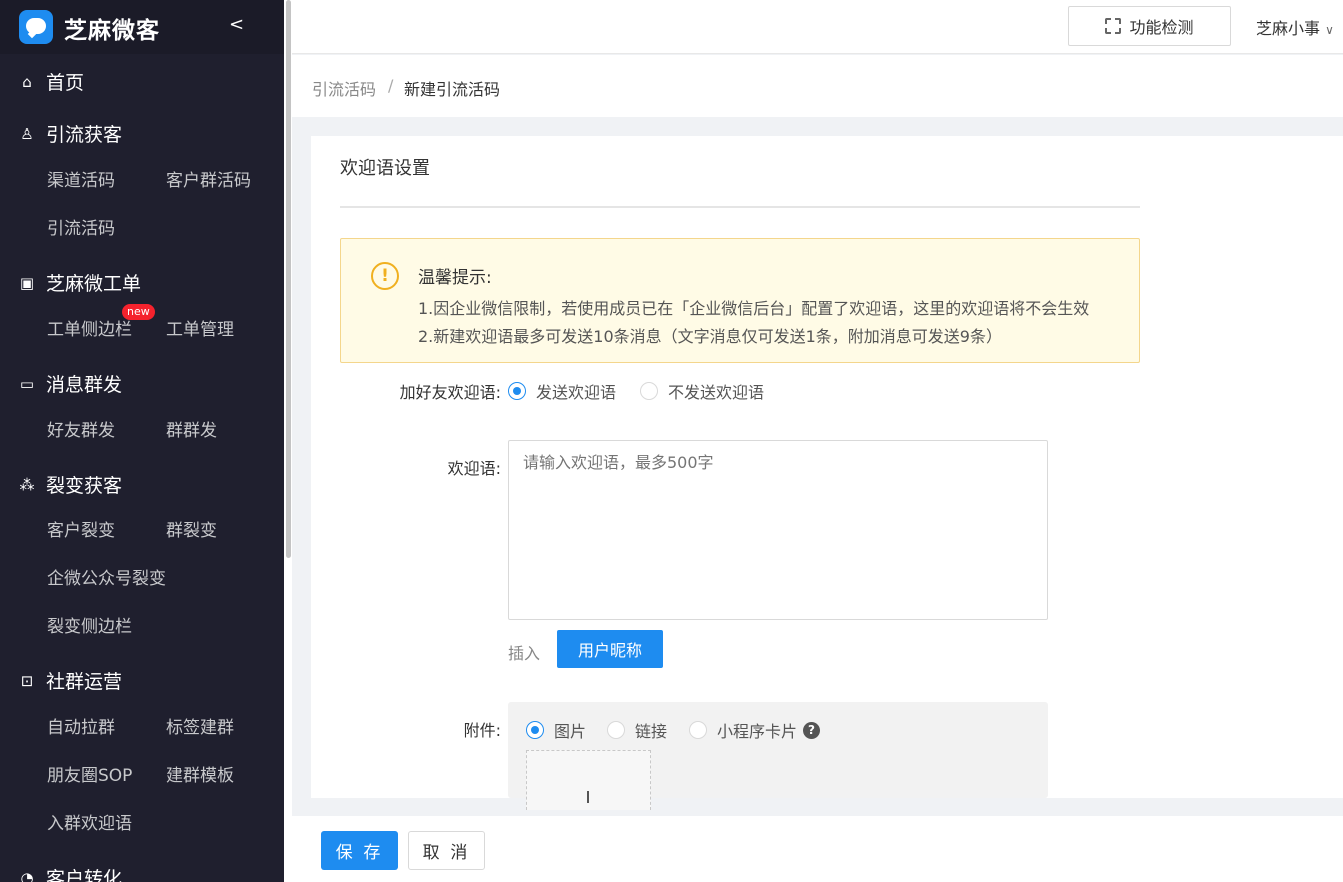 The image size is (1343, 882). I want to click on sidebar-item-tag-group: 标签建群, so click(200, 725).